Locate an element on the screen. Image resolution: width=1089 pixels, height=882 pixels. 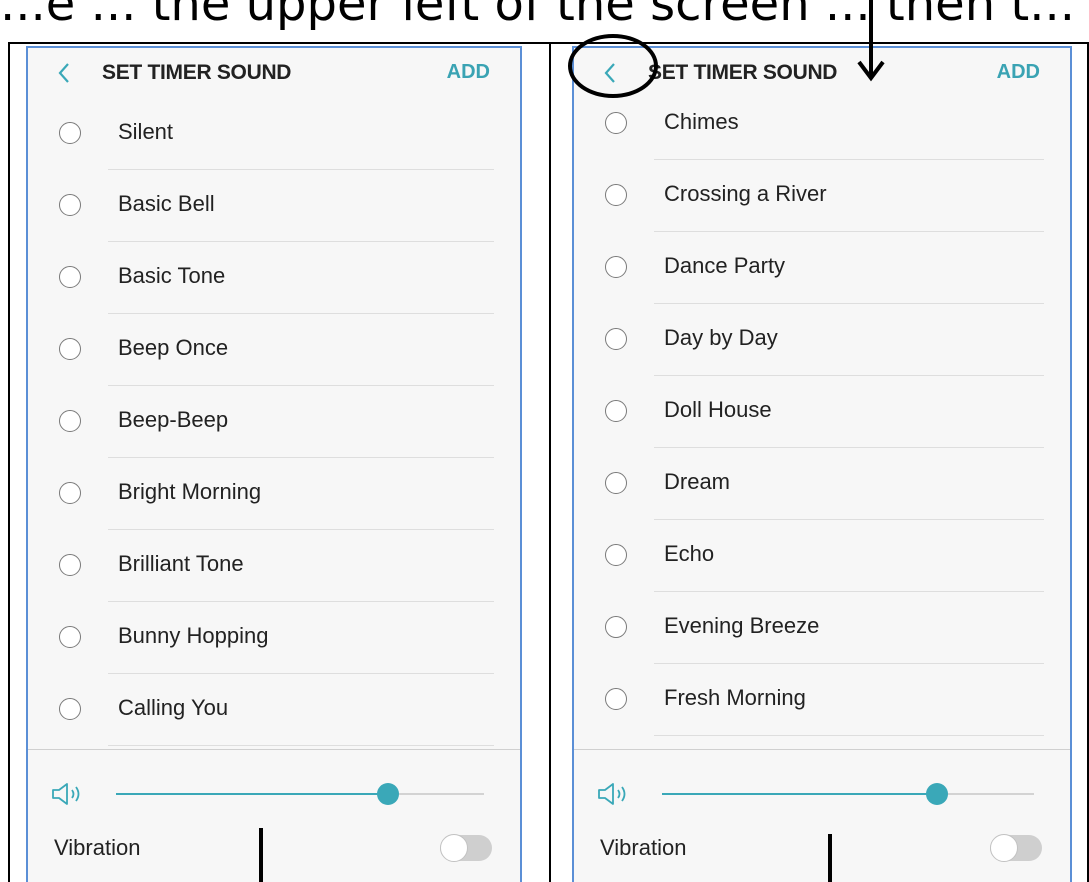
sound-option-day-by-day: Day by Day is located at coordinates (822, 340).